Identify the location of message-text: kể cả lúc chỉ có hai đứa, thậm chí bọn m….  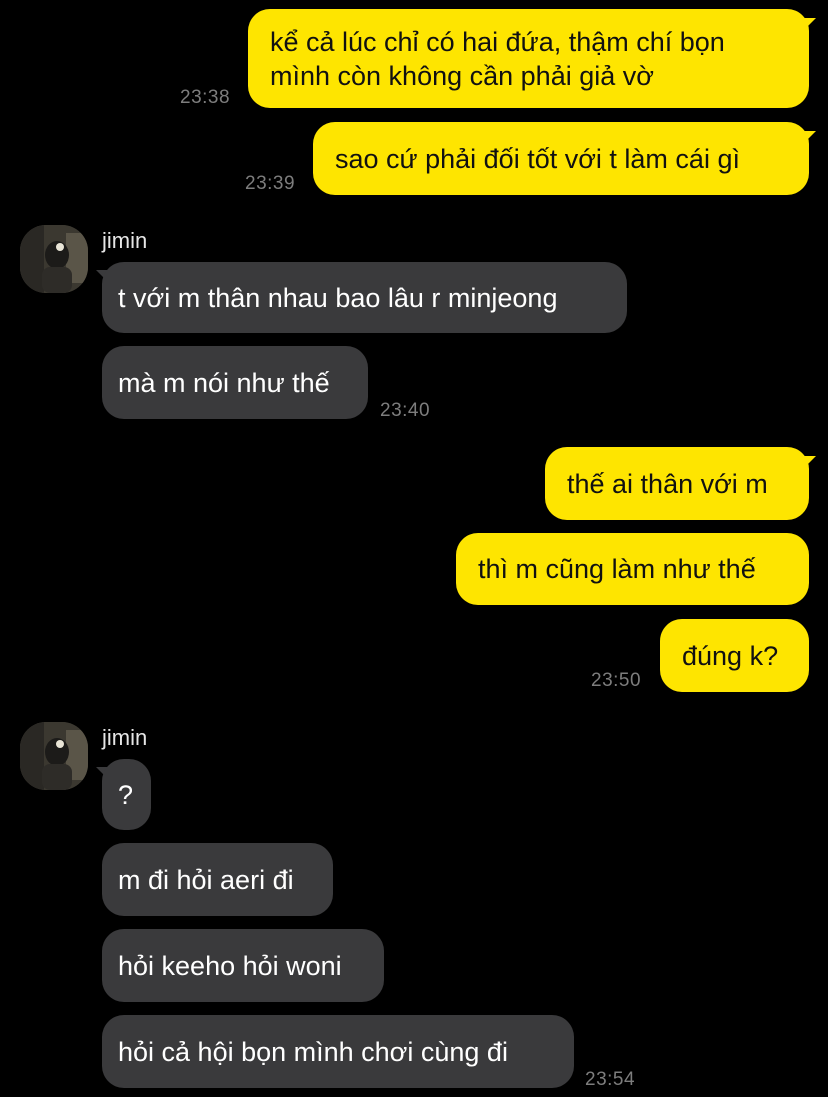
(497, 59).